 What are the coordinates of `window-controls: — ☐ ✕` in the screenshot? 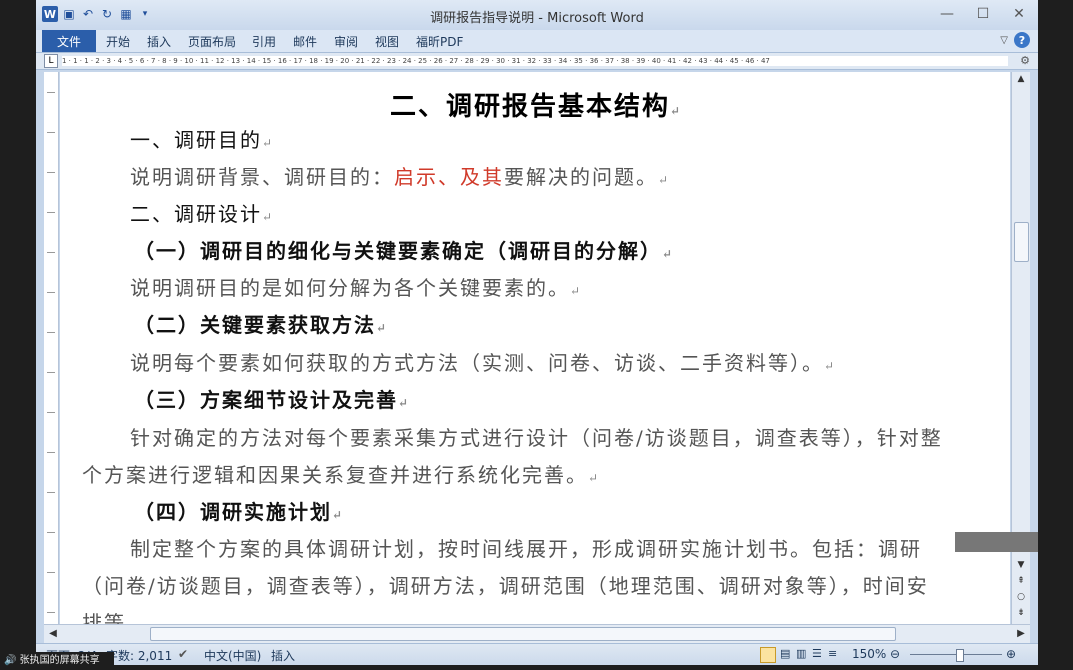 It's located at (983, 14).